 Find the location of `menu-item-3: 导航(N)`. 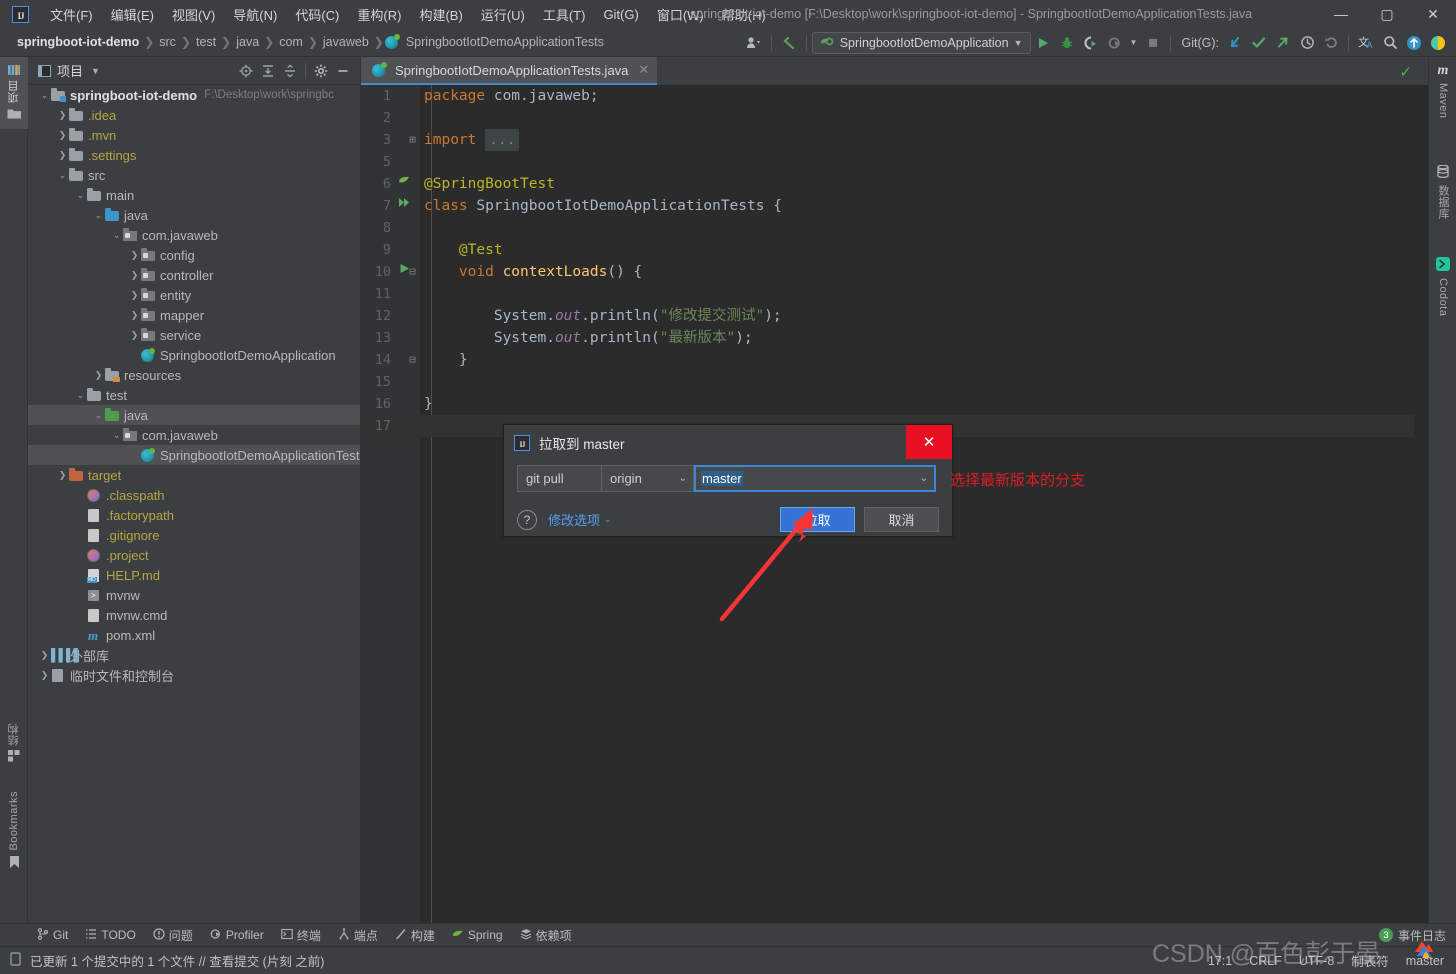

menu-item-3: 导航(N) is located at coordinates (255, 14).